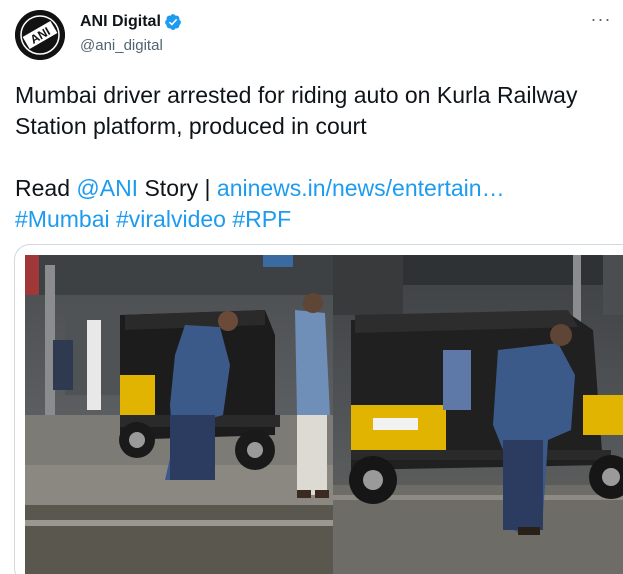 This screenshot has height=574, width=623. What do you see at coordinates (121, 45) in the screenshot?
I see `author-handle: @ani_digital` at bounding box center [121, 45].